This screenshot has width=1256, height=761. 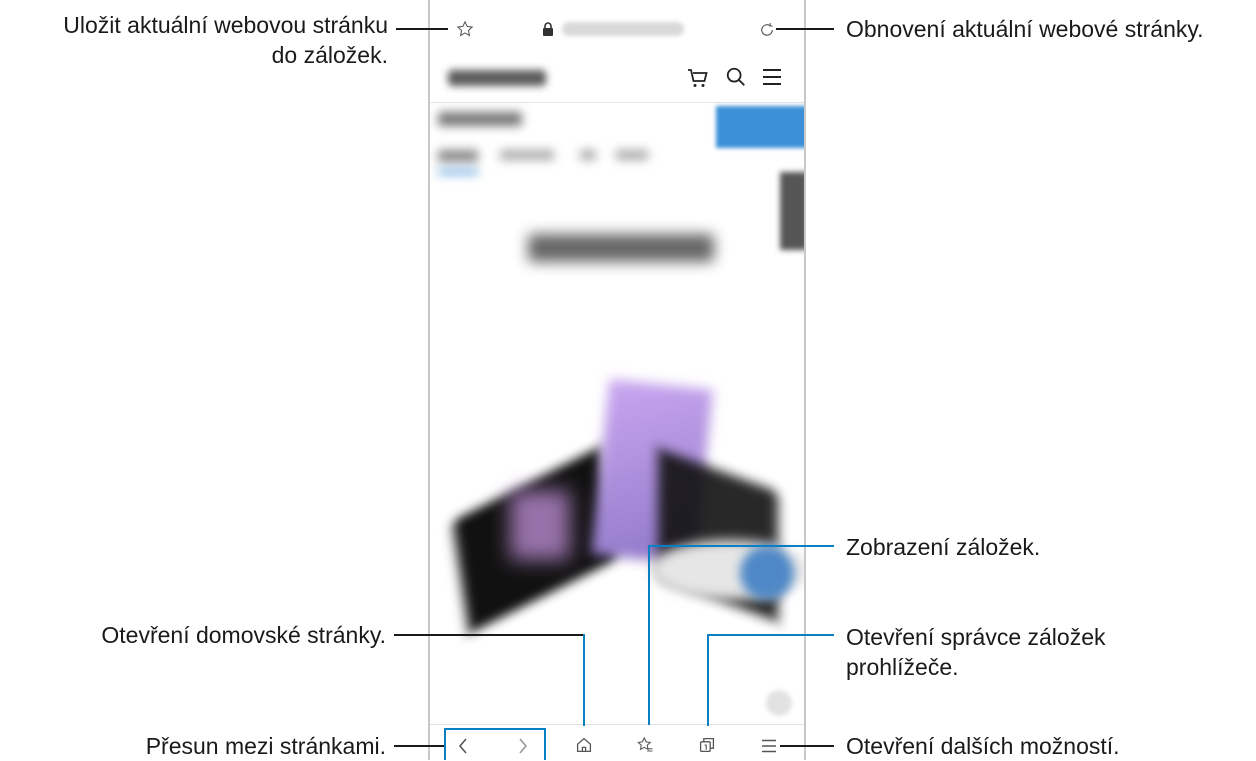 I want to click on tabs-icon, so click(x=707, y=745).